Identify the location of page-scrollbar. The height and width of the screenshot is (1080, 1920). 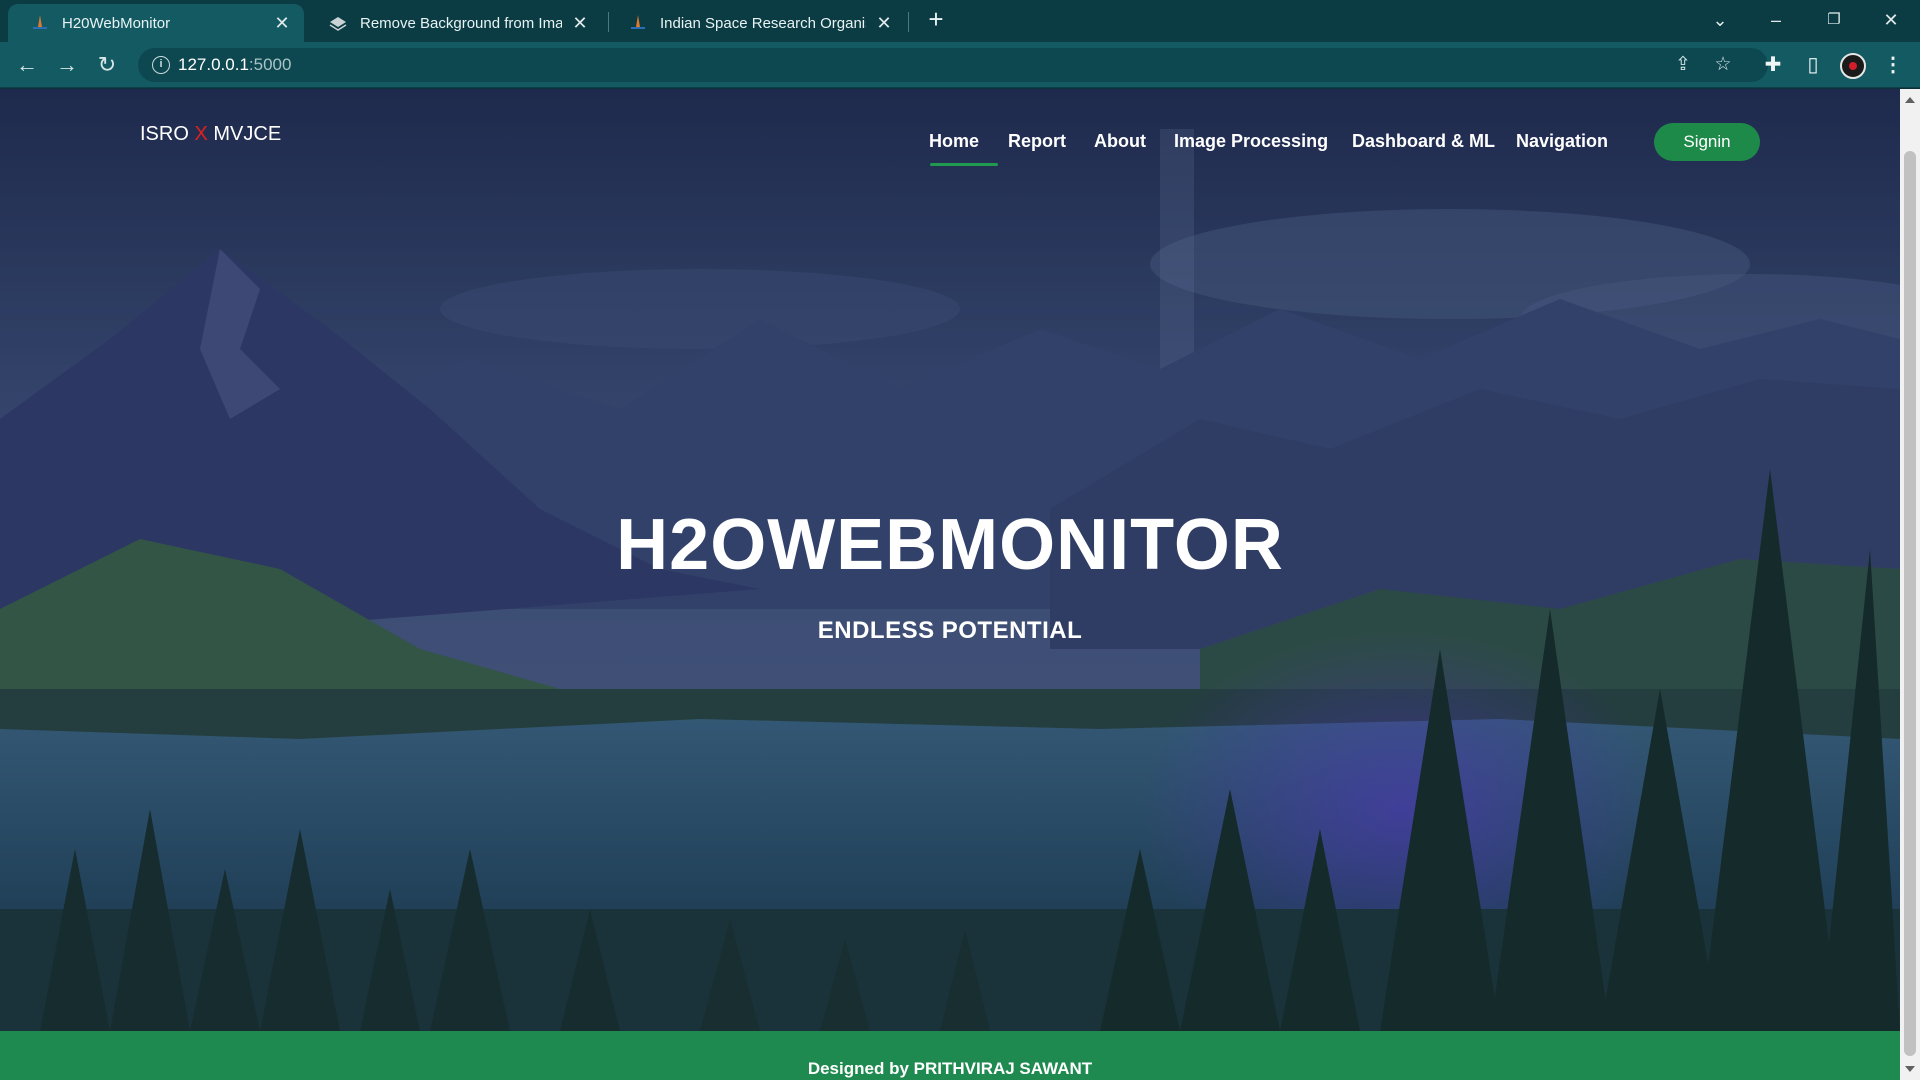
(1910, 584).